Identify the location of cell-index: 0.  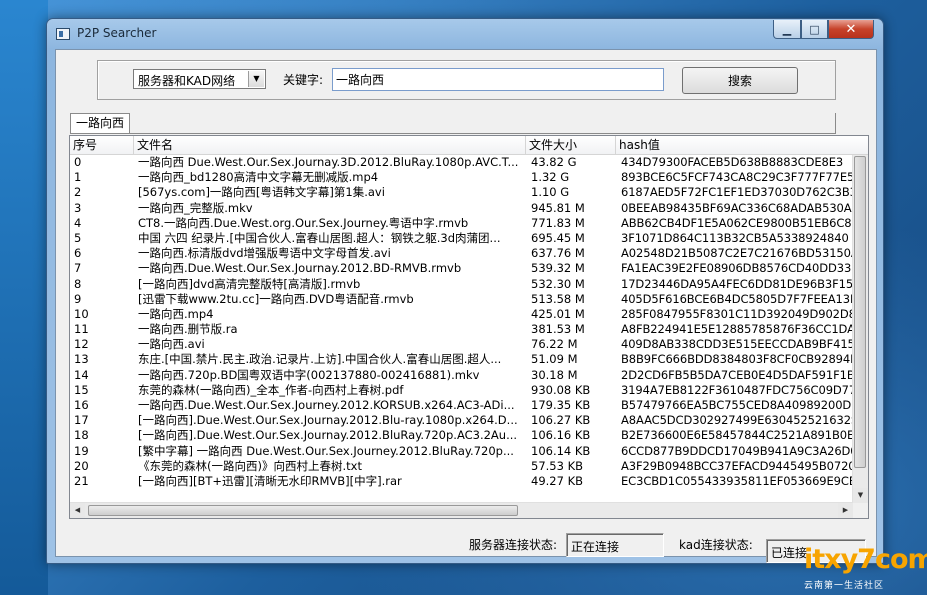
(78, 162).